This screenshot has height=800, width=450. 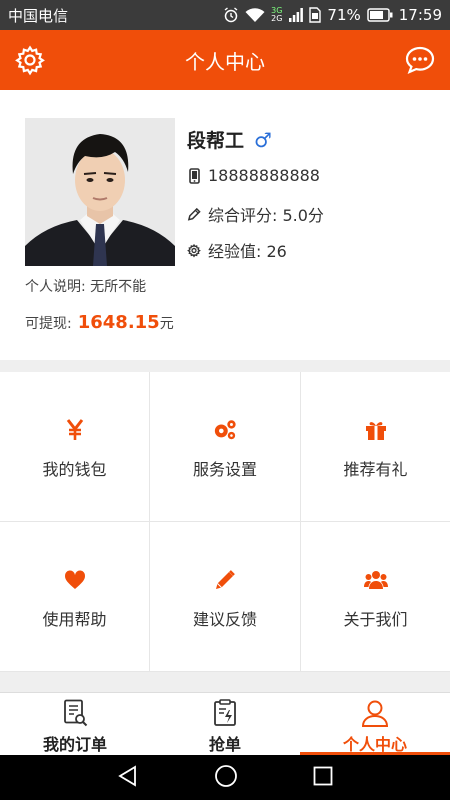 I want to click on battery-icon, so click(x=380, y=15).